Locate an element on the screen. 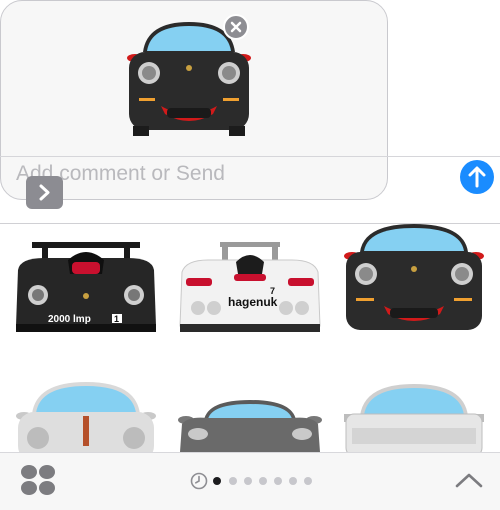 Image resolution: width=500 pixels, height=510 pixels. chevron-right-icon is located at coordinates (44, 192).